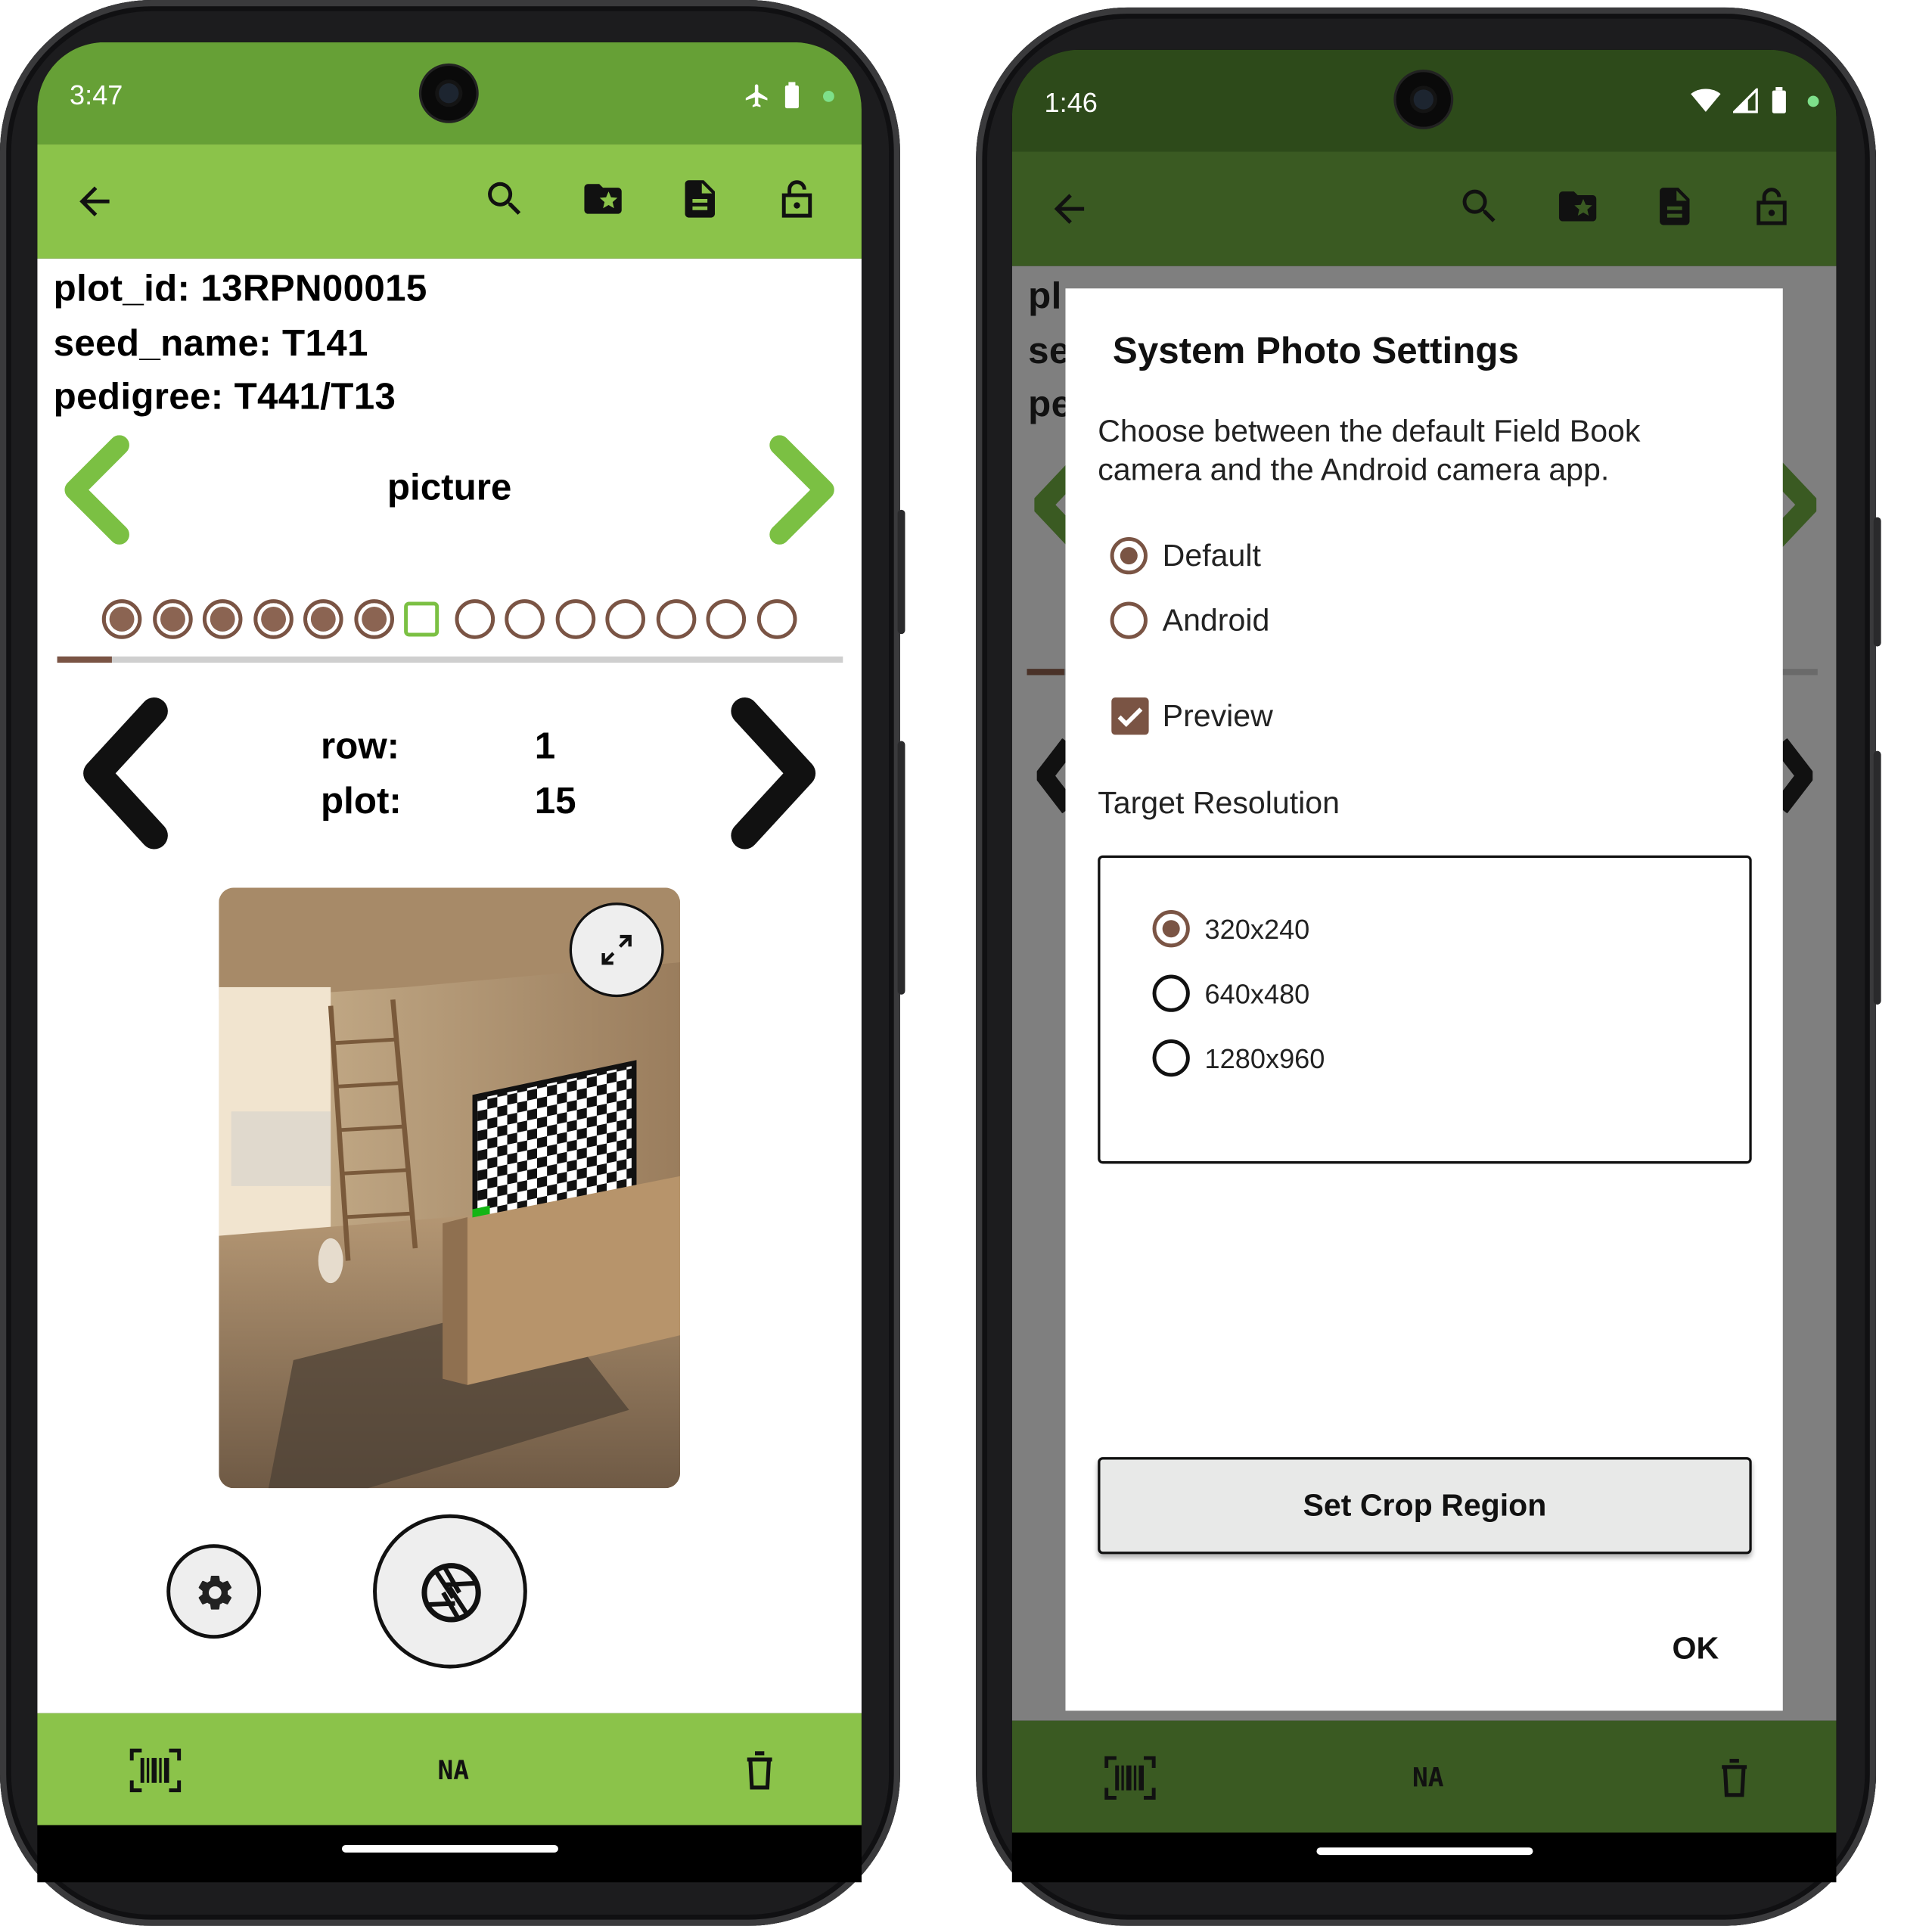 Image resolution: width=1932 pixels, height=1926 pixels. What do you see at coordinates (1877, 878) in the screenshot?
I see `right-volume-button` at bounding box center [1877, 878].